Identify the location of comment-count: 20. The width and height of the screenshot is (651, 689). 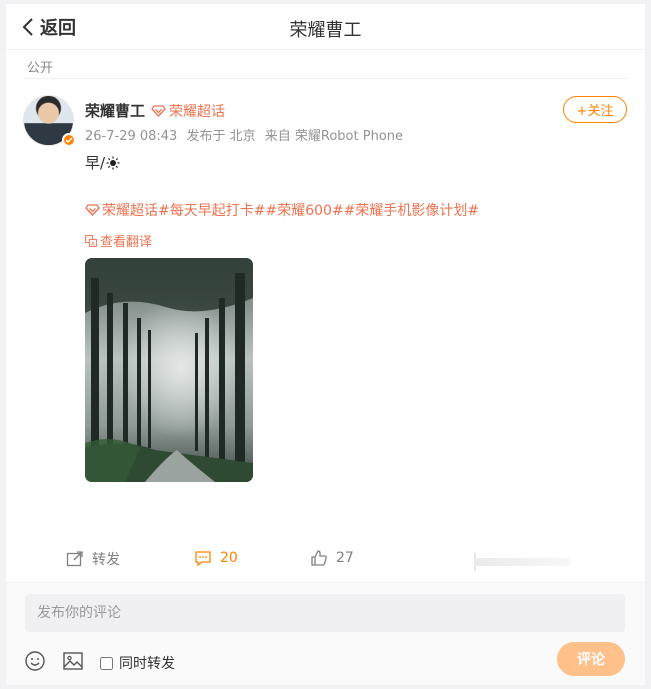
(229, 558).